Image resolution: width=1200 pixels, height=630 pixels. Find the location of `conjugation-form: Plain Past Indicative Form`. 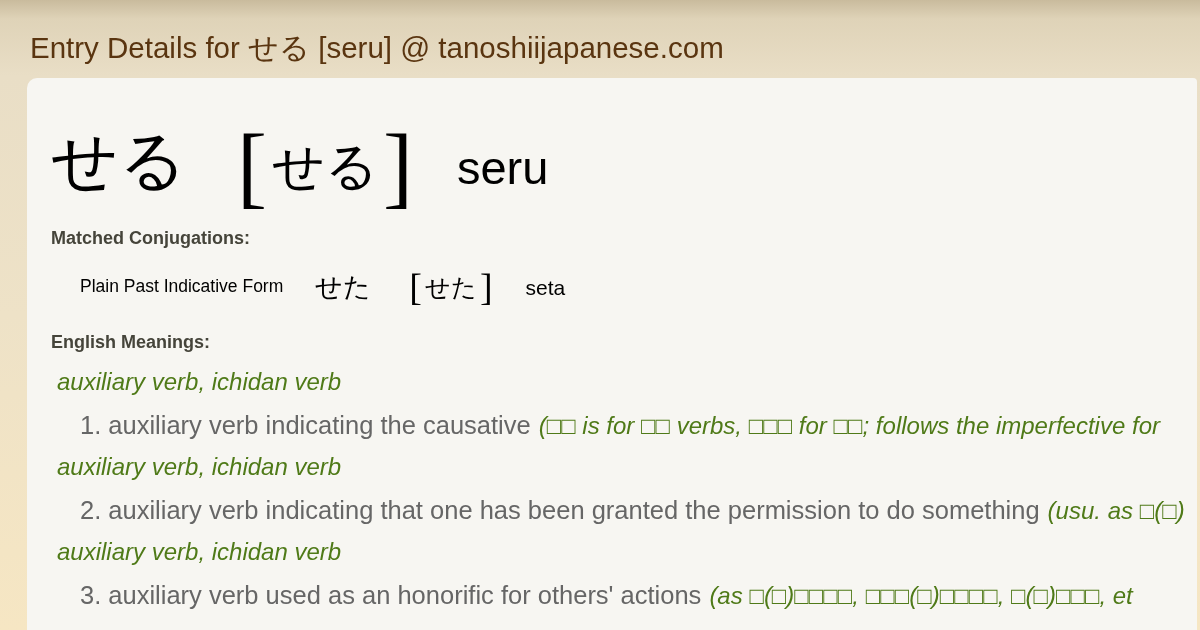

conjugation-form: Plain Past Indicative Form is located at coordinates (182, 287).